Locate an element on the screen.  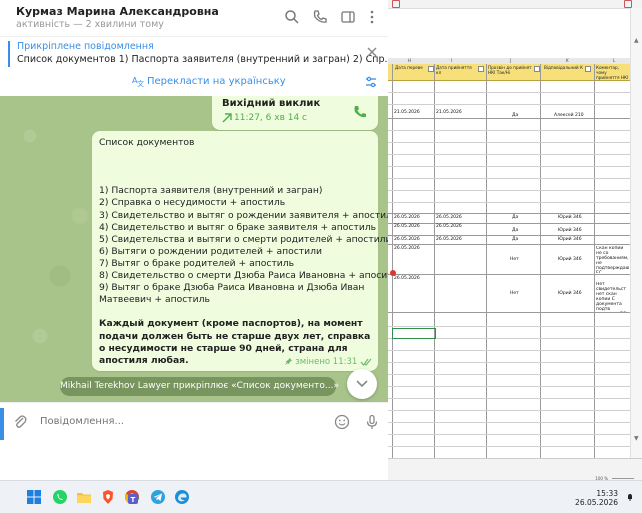
call-back-phone-icon is located at coordinates (360, 112).